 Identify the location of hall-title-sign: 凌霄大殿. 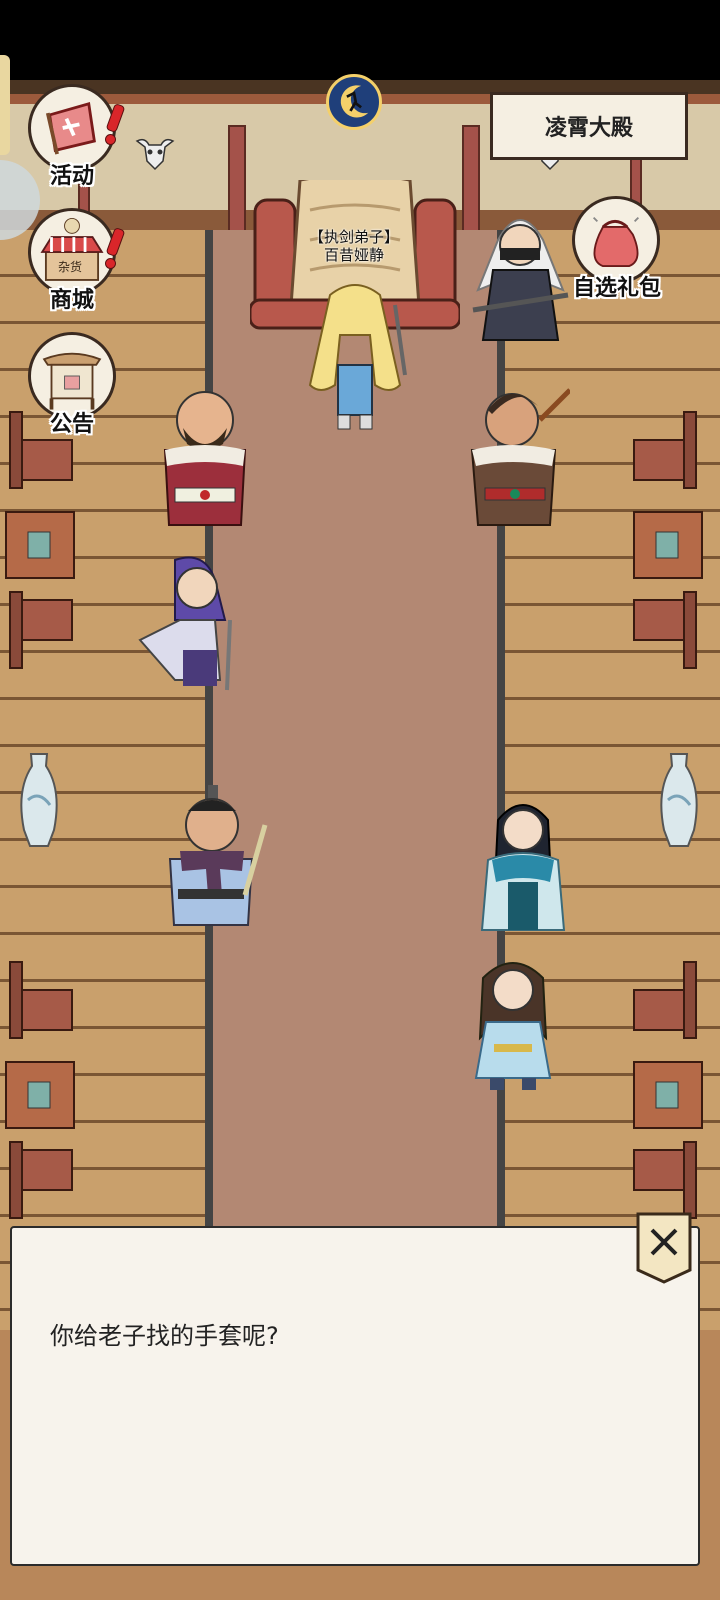
(589, 126).